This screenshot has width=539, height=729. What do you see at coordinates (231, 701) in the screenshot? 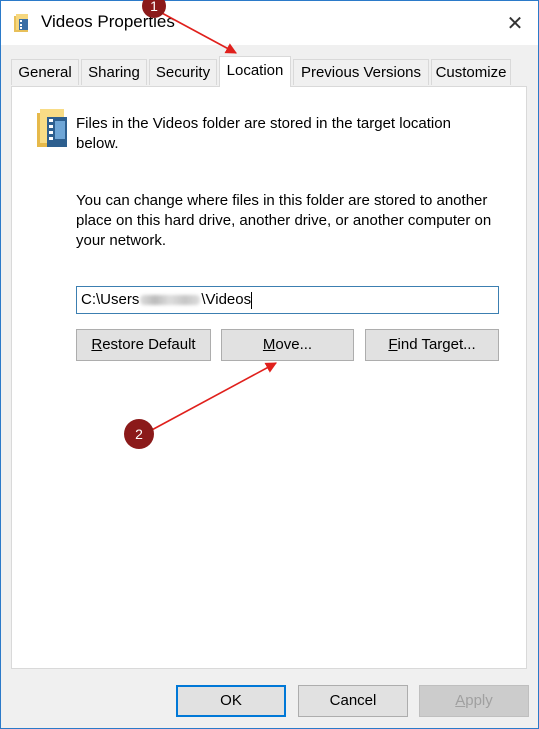
I see `ok-button: OK` at bounding box center [231, 701].